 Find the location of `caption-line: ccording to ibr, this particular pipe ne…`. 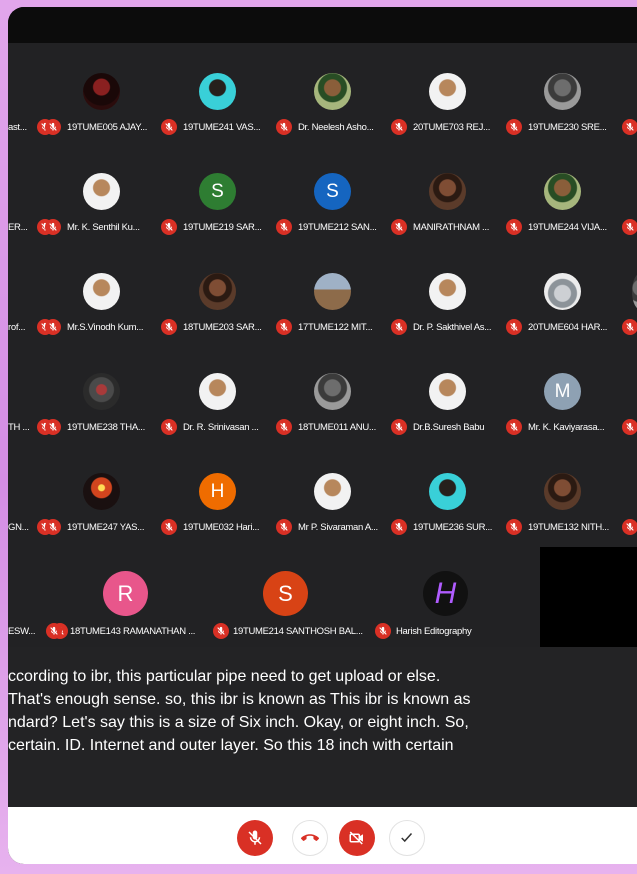

caption-line: ccording to ibr, this particular pipe ne… is located at coordinates (224, 676).